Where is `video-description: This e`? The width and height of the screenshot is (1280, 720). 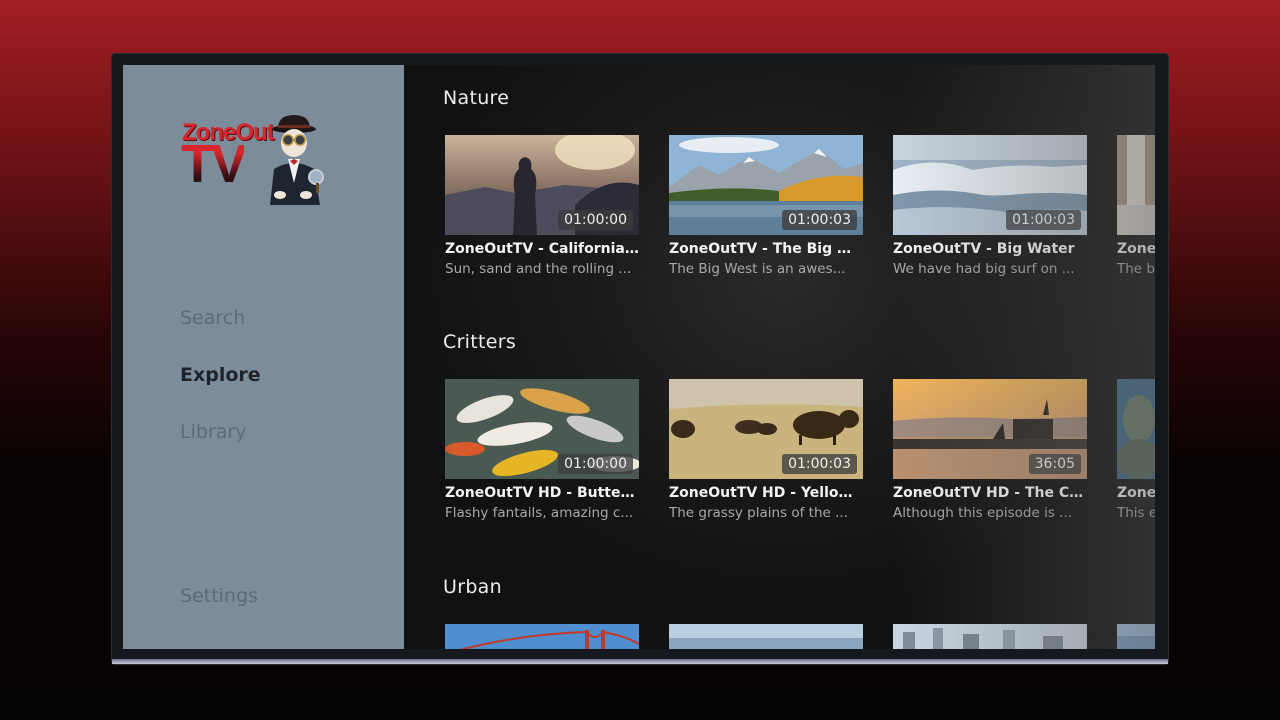 video-description: This e is located at coordinates (1136, 513).